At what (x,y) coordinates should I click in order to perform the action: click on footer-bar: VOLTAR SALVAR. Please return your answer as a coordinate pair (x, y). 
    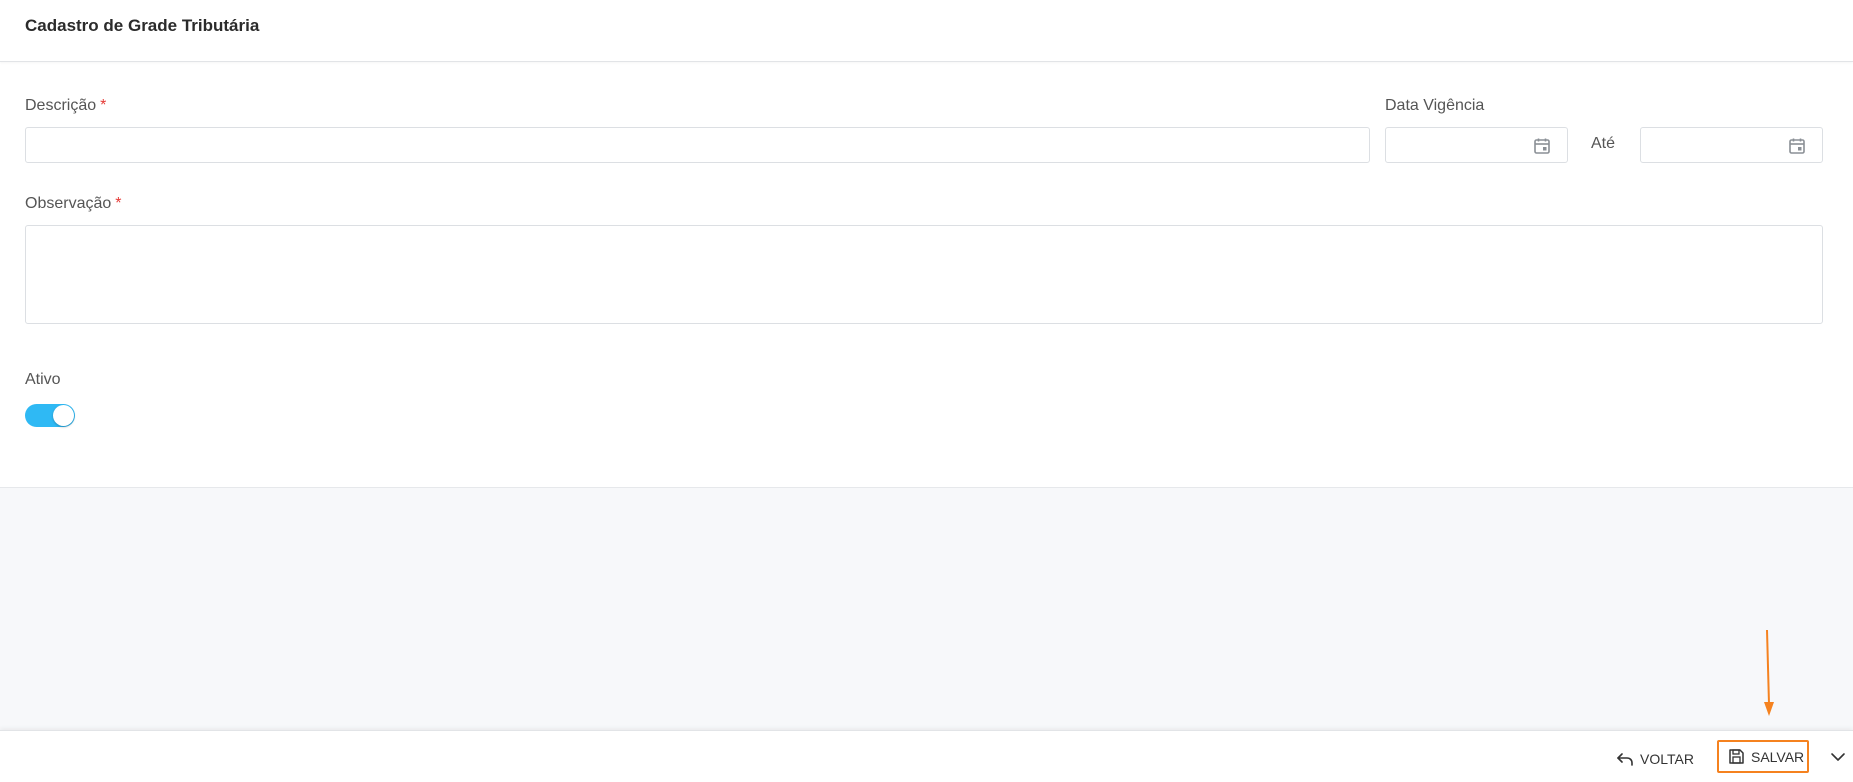
    Looking at the image, I should click on (926, 756).